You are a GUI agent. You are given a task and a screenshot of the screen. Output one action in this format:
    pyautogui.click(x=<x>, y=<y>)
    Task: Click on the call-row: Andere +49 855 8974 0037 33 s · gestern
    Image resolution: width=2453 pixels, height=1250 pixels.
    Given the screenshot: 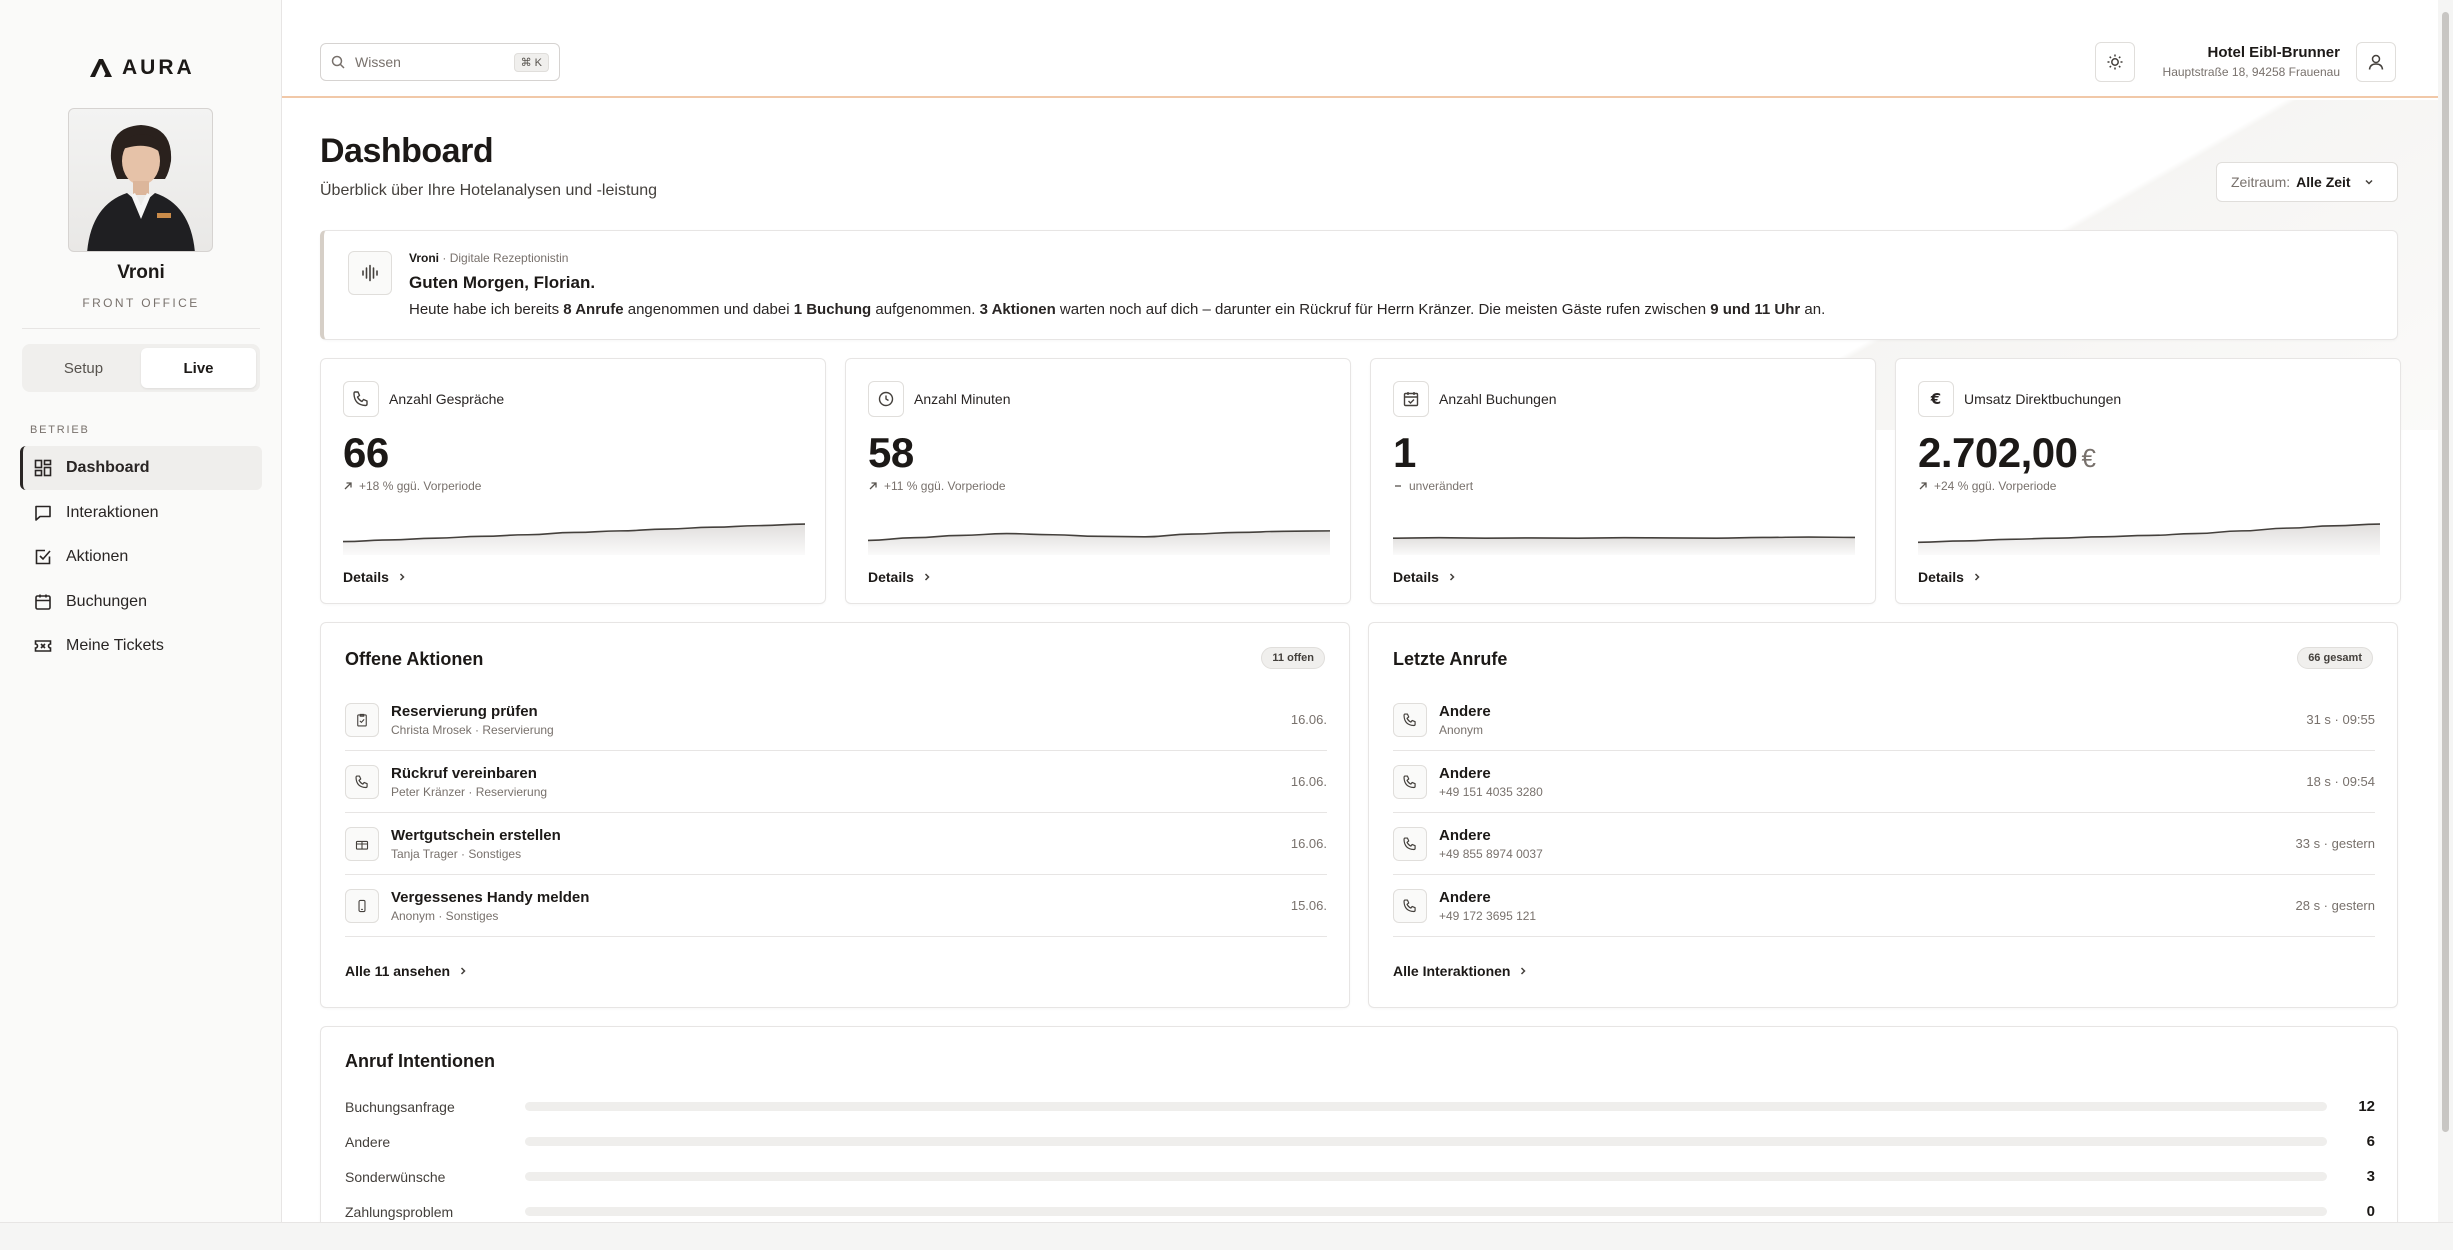 What is the action you would take?
    pyautogui.click(x=1884, y=844)
    